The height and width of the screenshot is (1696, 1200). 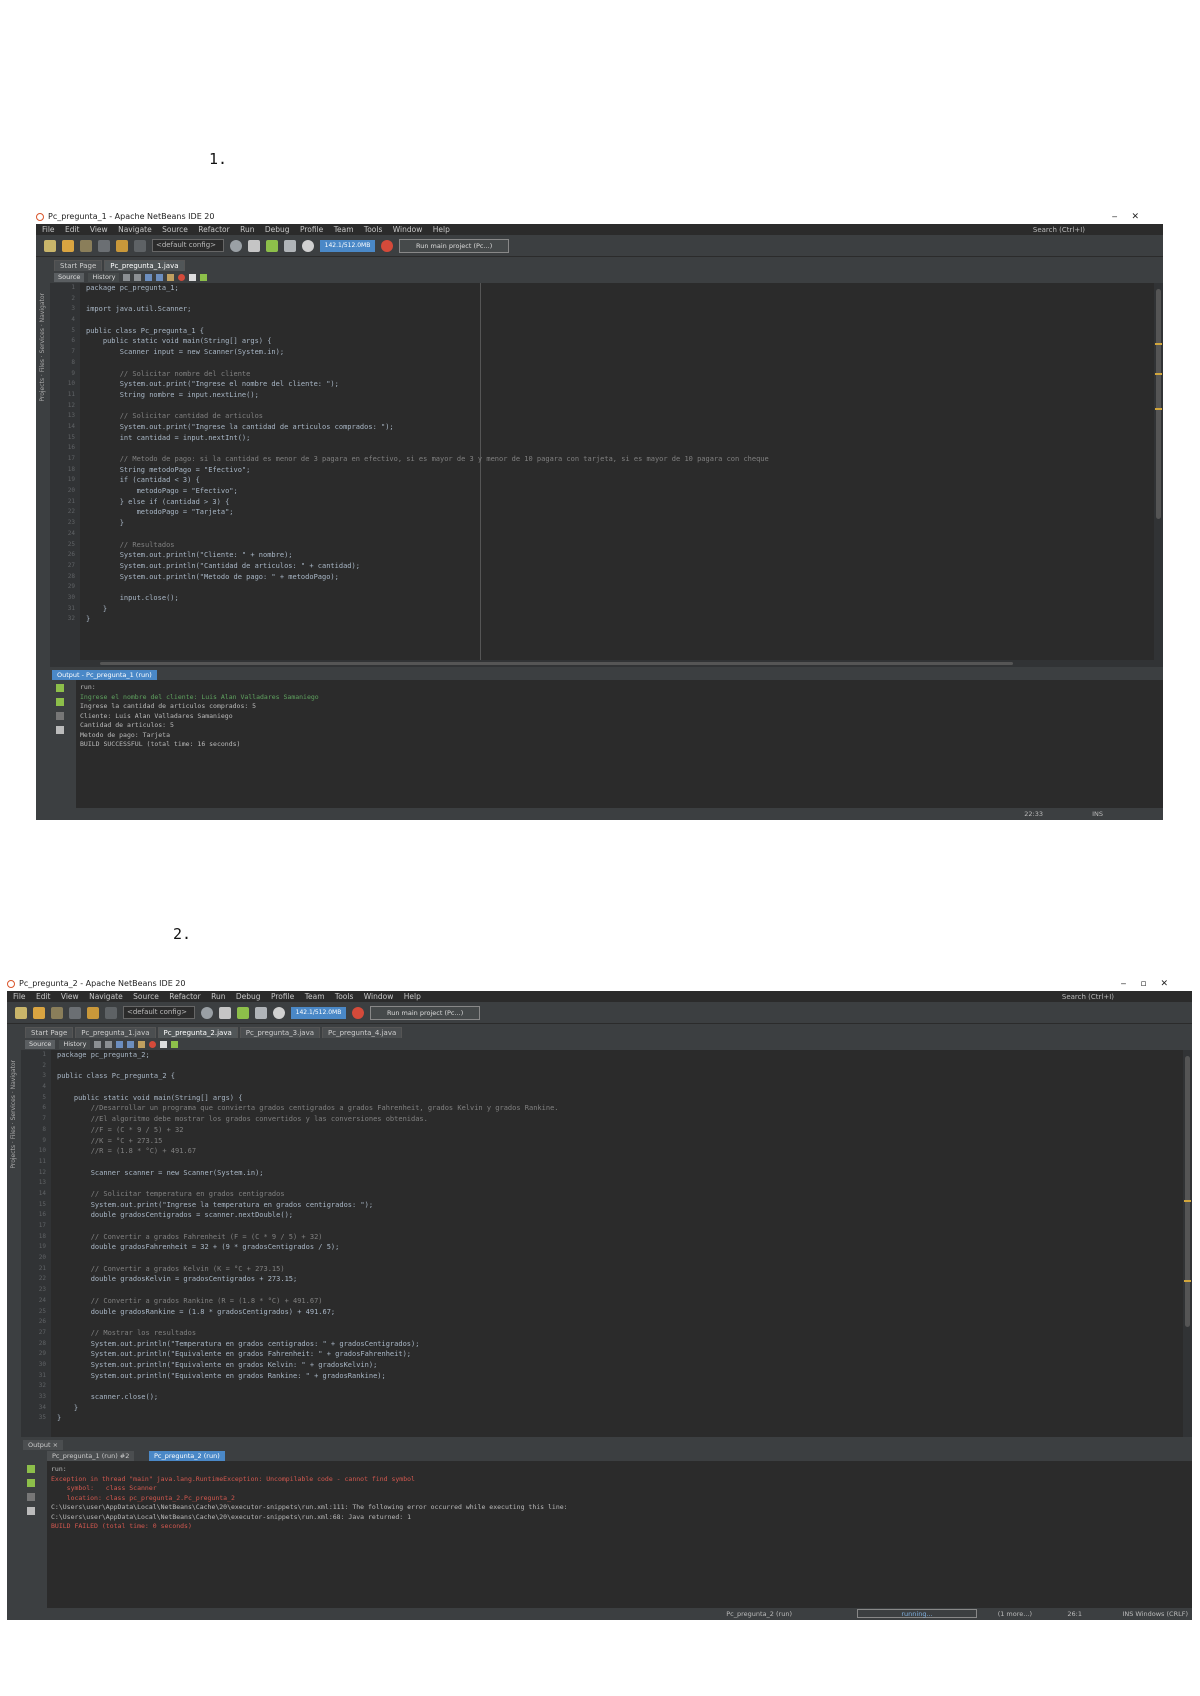 I want to click on code-line: } else if (cantidad > 3) {, so click(x=618, y=502).